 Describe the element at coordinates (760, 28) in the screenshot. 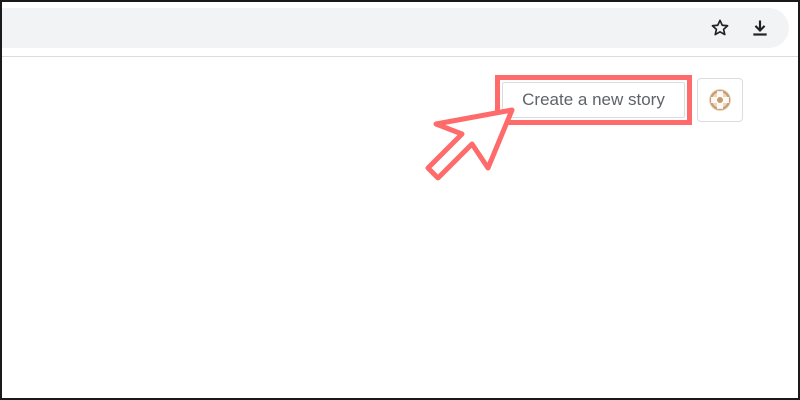

I see `download-icon` at that location.